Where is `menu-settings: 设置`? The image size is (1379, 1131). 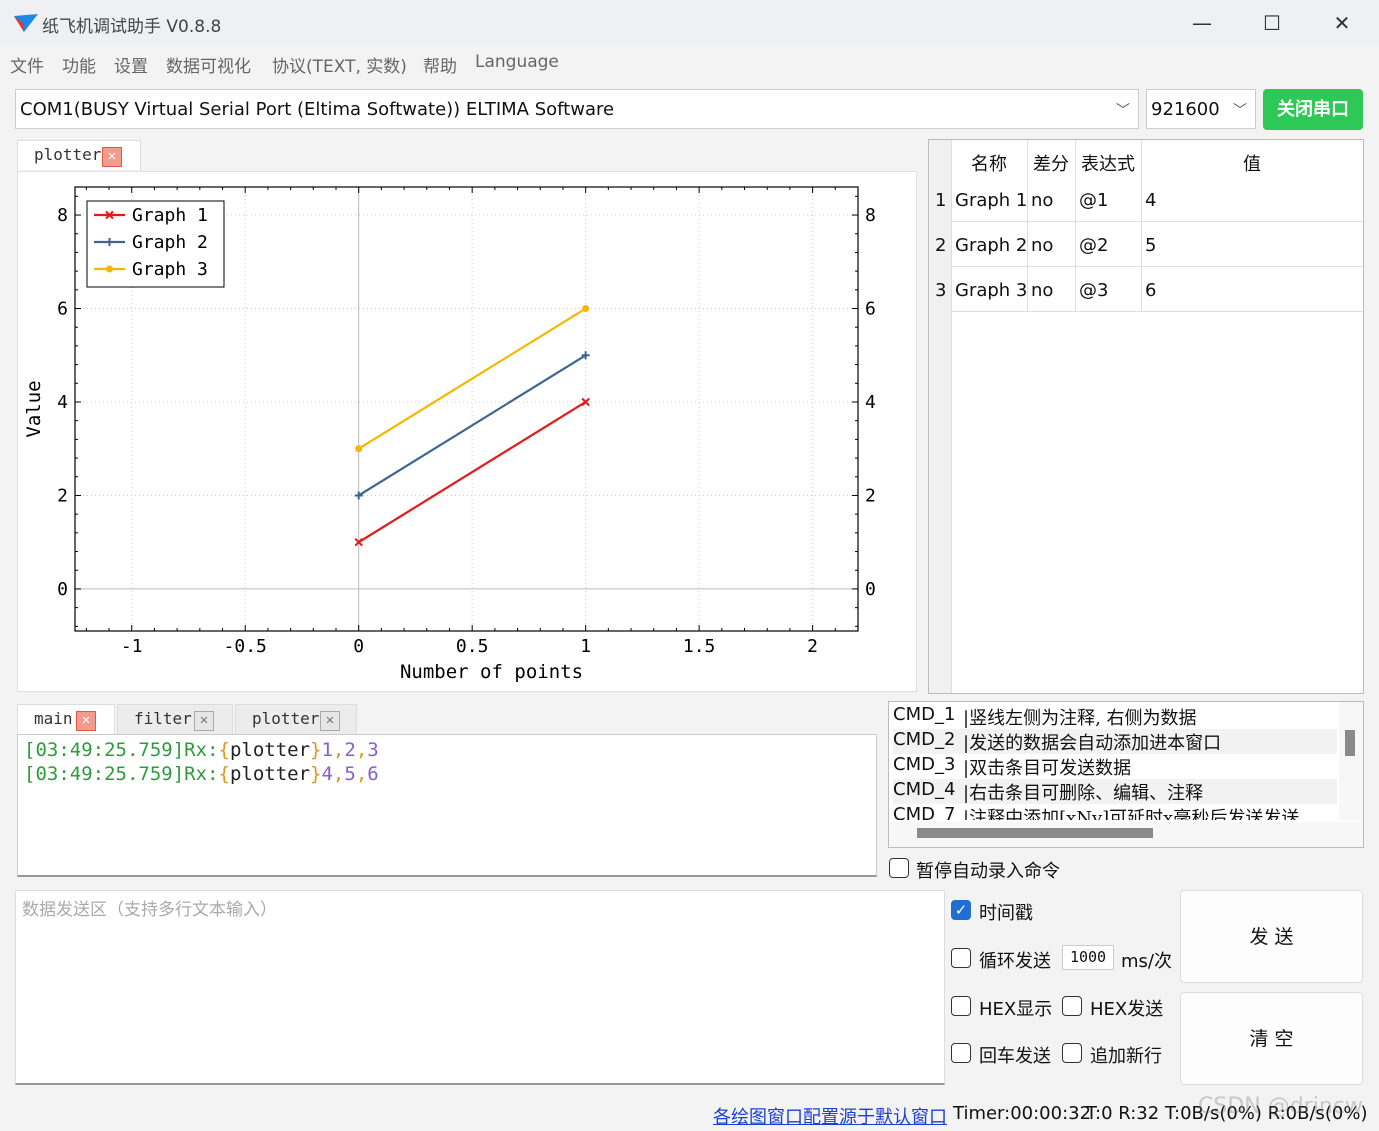
menu-settings: 设置 is located at coordinates (131, 64).